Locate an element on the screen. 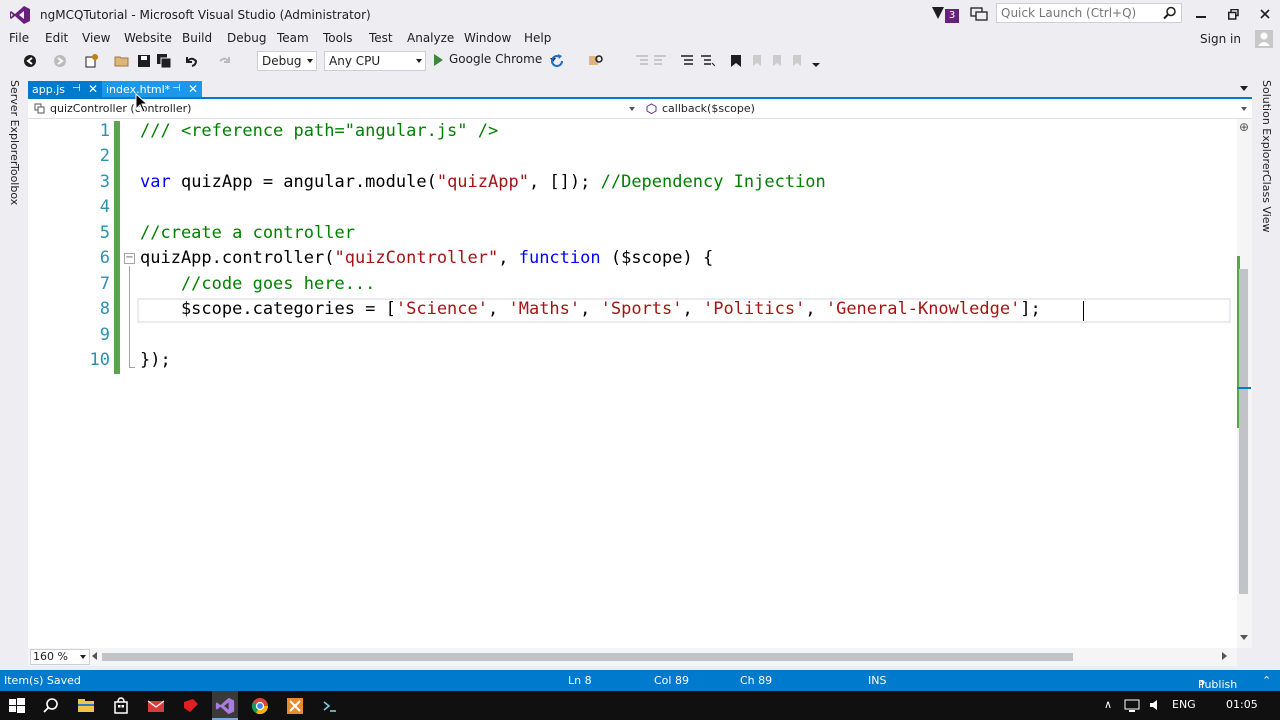  menu-help: Help is located at coordinates (537, 38).